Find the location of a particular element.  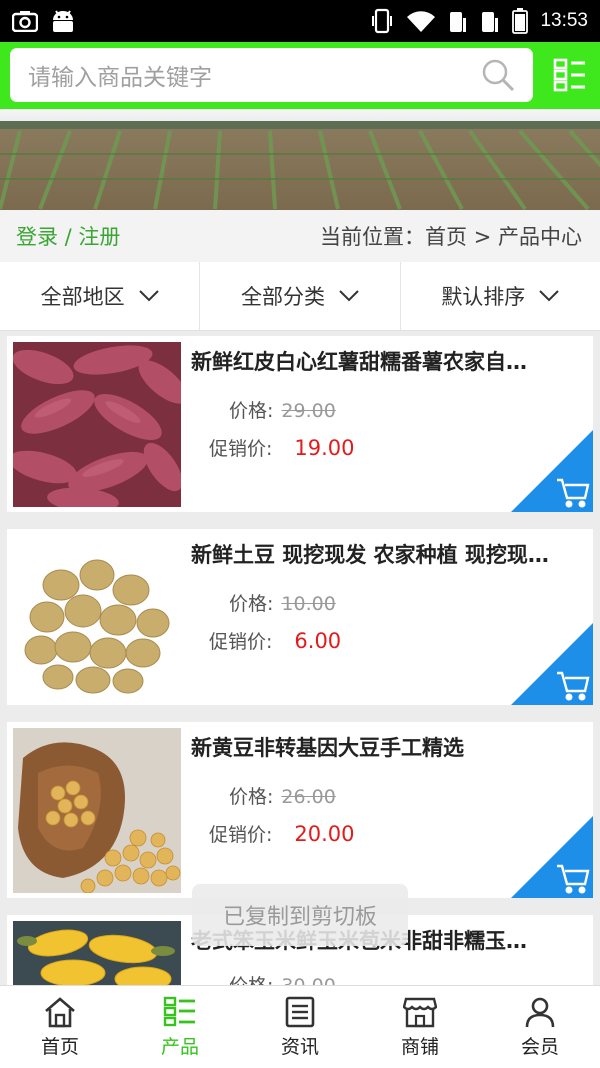

vibrate-icon is located at coordinates (383, 21).